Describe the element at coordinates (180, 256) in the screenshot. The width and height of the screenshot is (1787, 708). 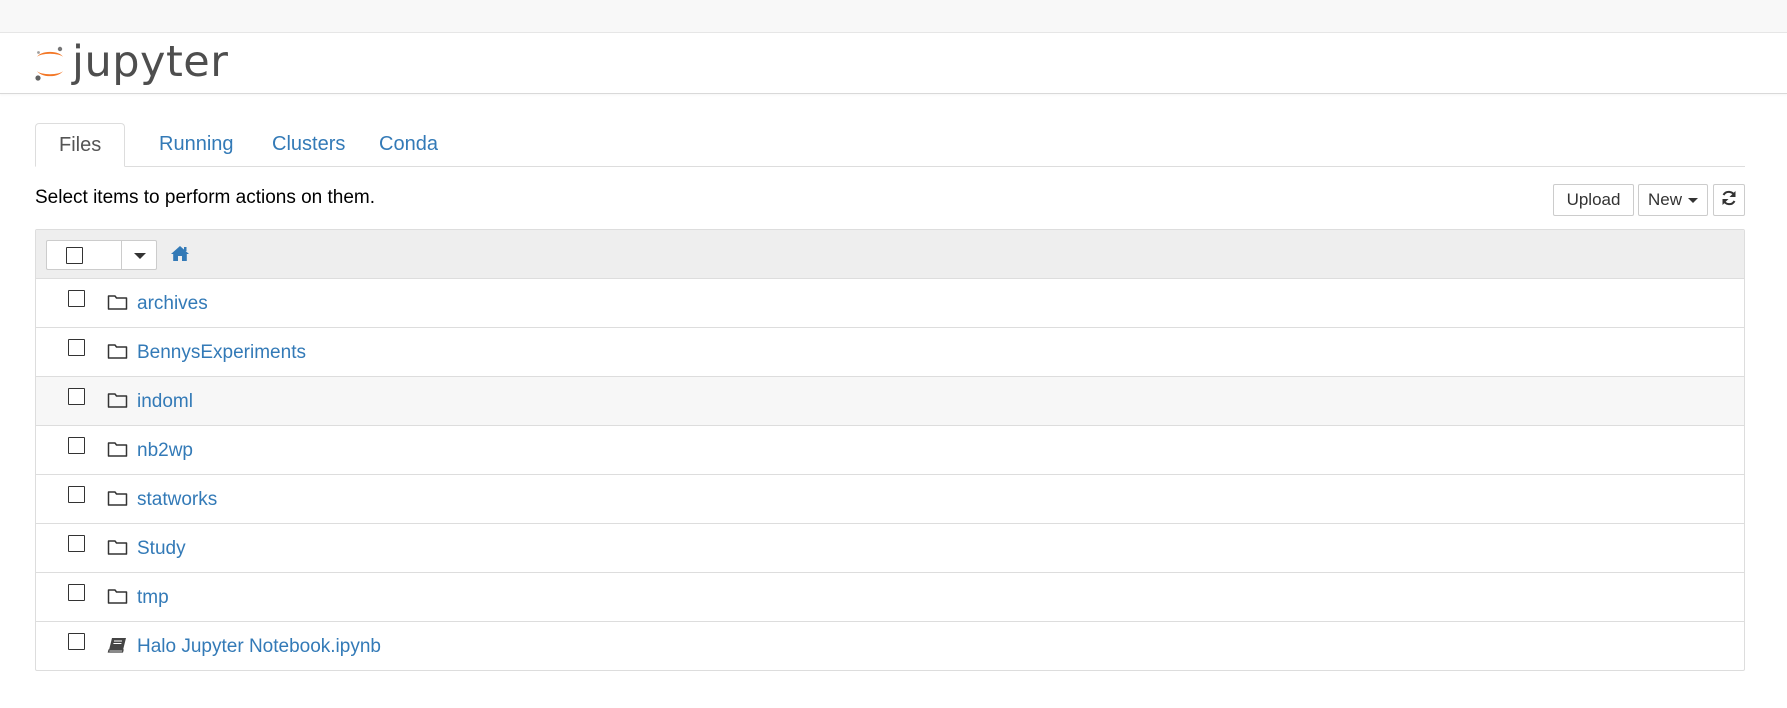
I see `home-icon` at that location.